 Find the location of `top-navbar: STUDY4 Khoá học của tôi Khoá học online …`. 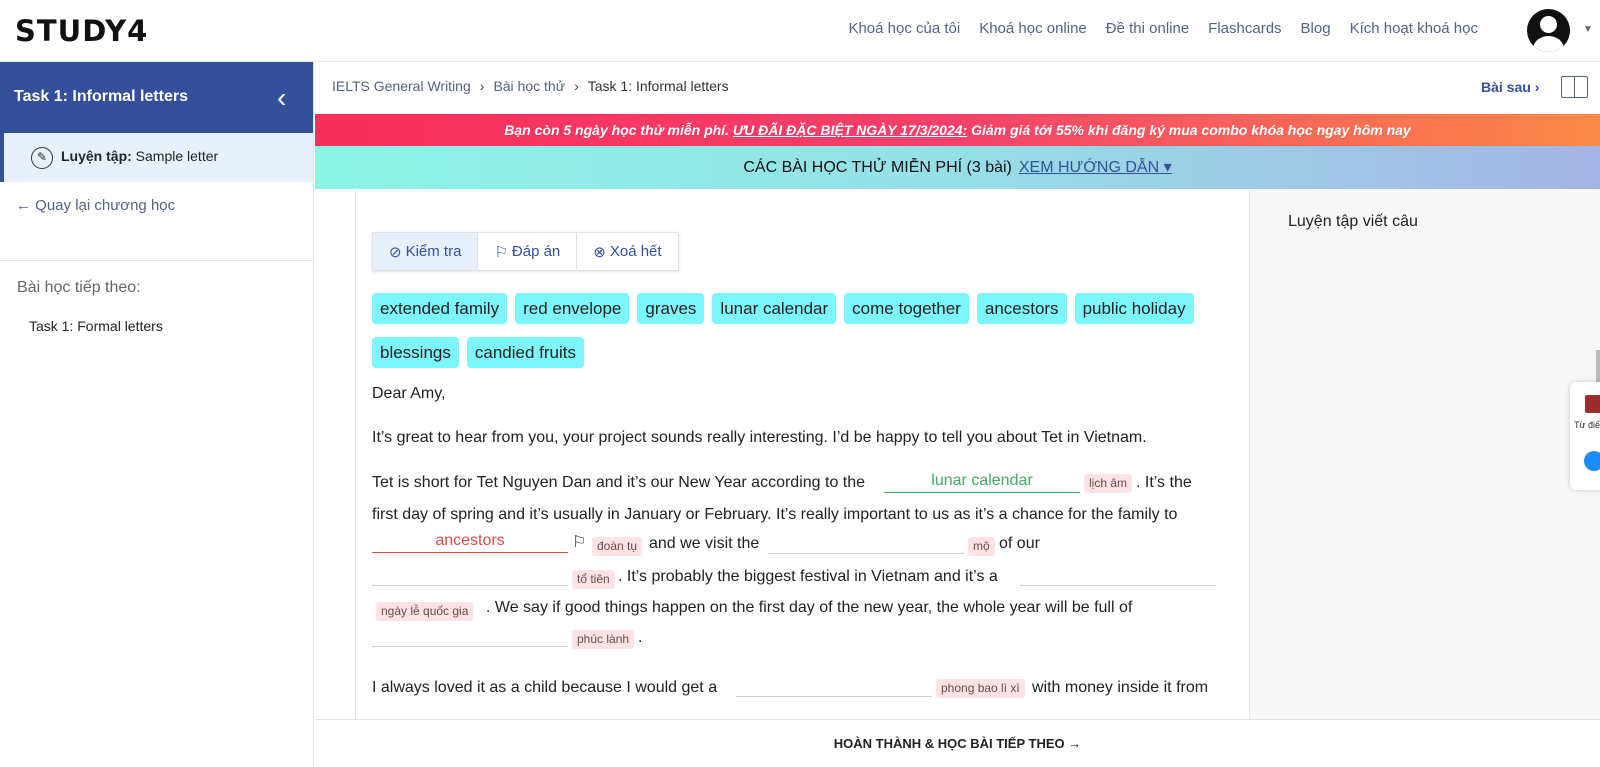

top-navbar: STUDY4 Khoá học của tôi Khoá học online … is located at coordinates (800, 31).